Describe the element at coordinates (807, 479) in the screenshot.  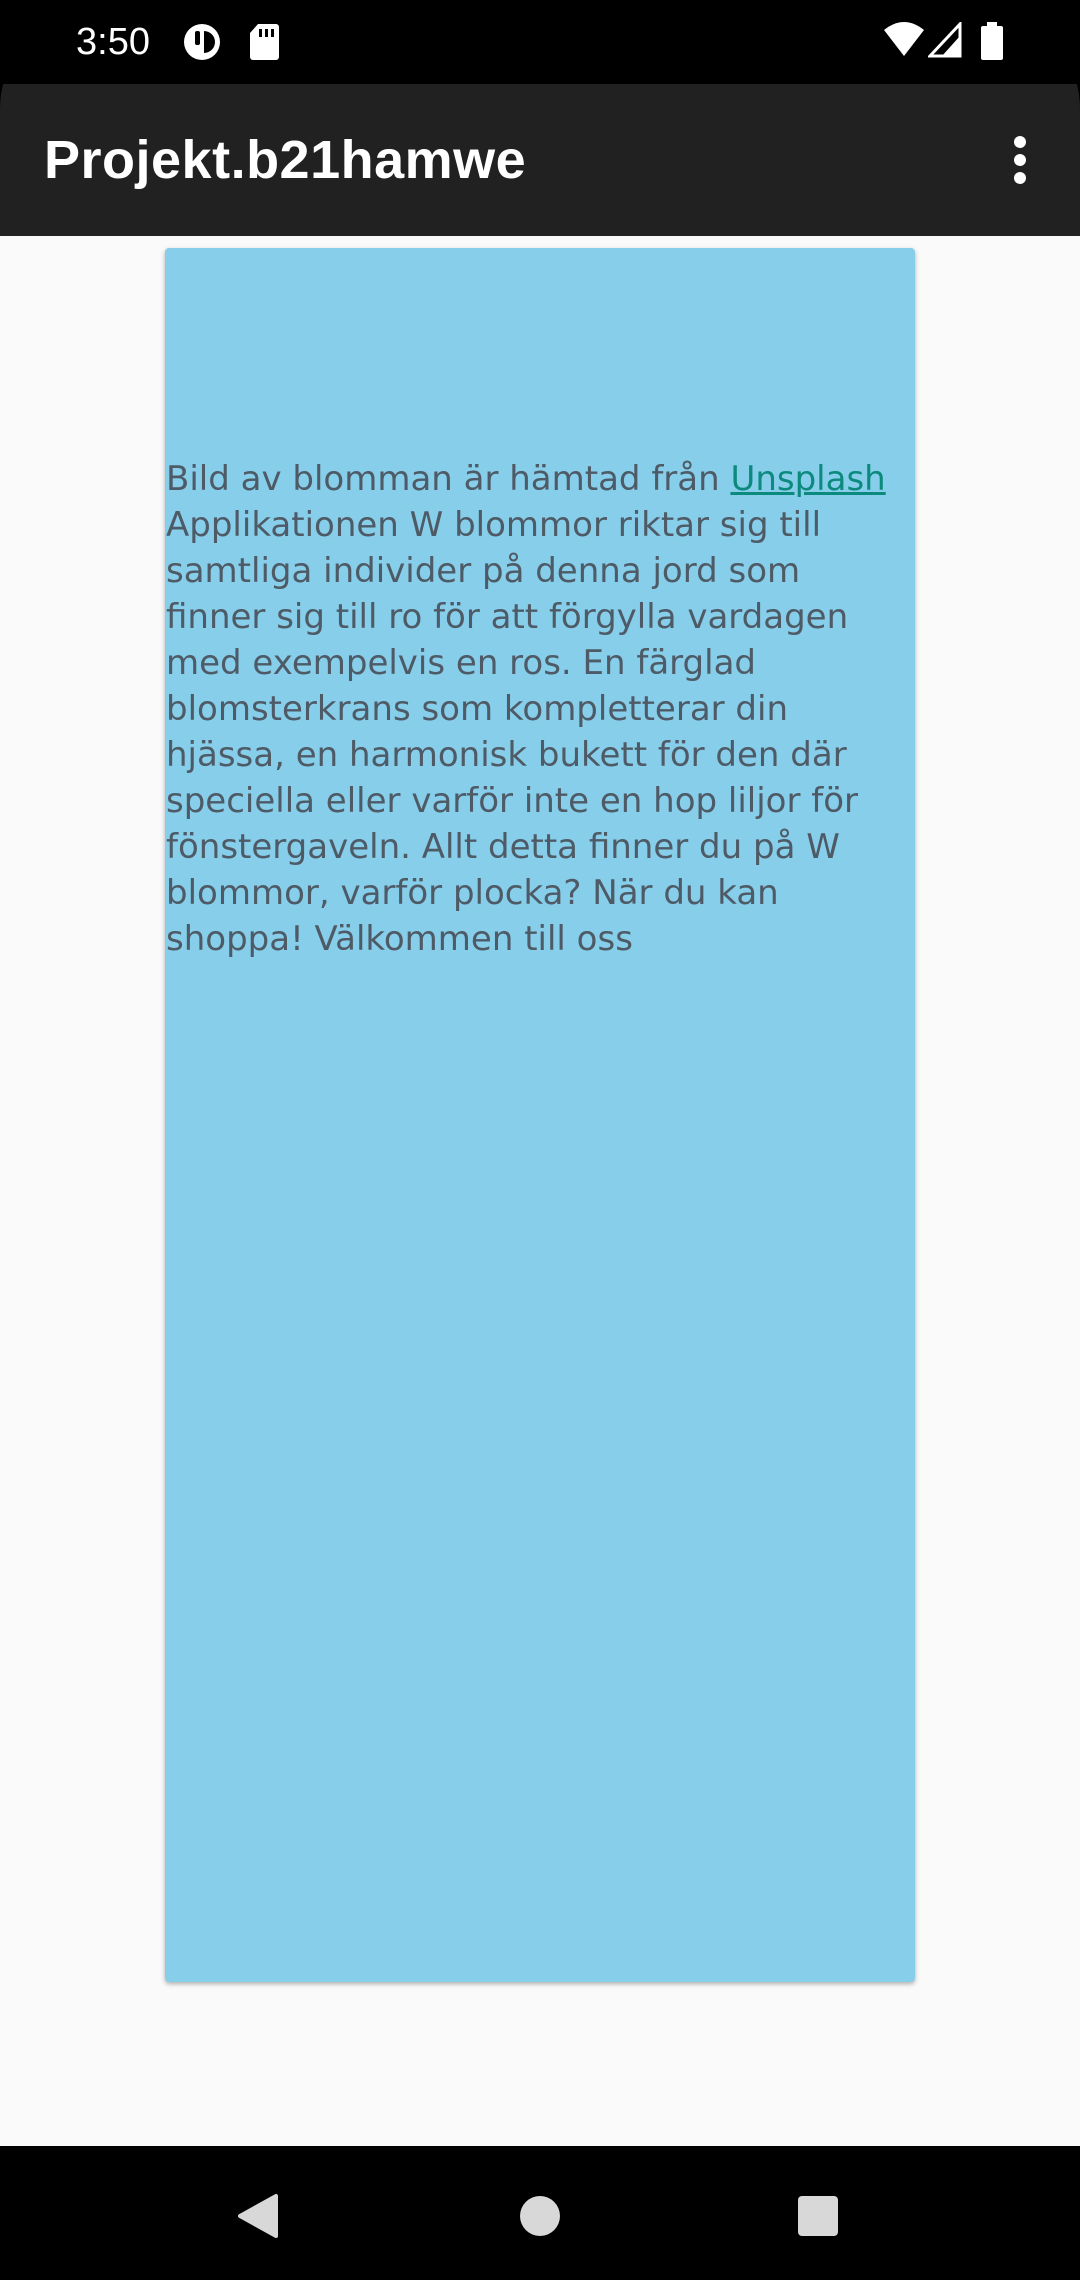
I see `unsplash-link: Unsplash` at that location.